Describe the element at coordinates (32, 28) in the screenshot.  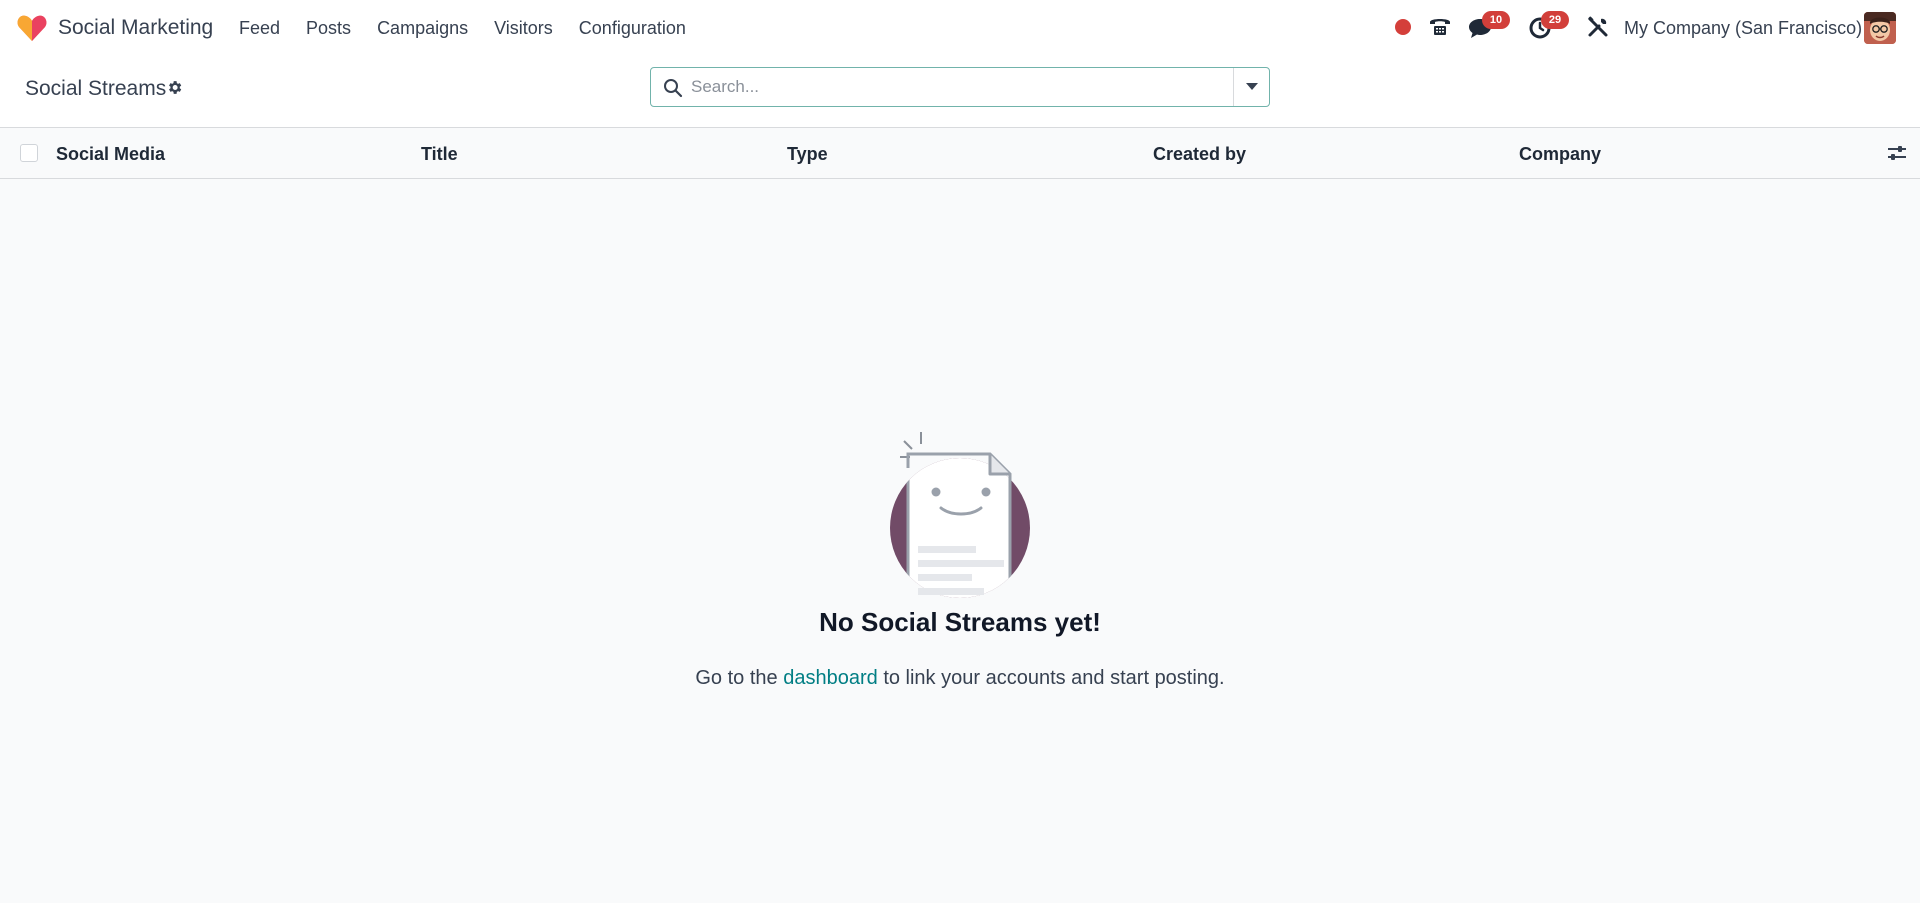
I see `social-marketing-logo-icon` at that location.